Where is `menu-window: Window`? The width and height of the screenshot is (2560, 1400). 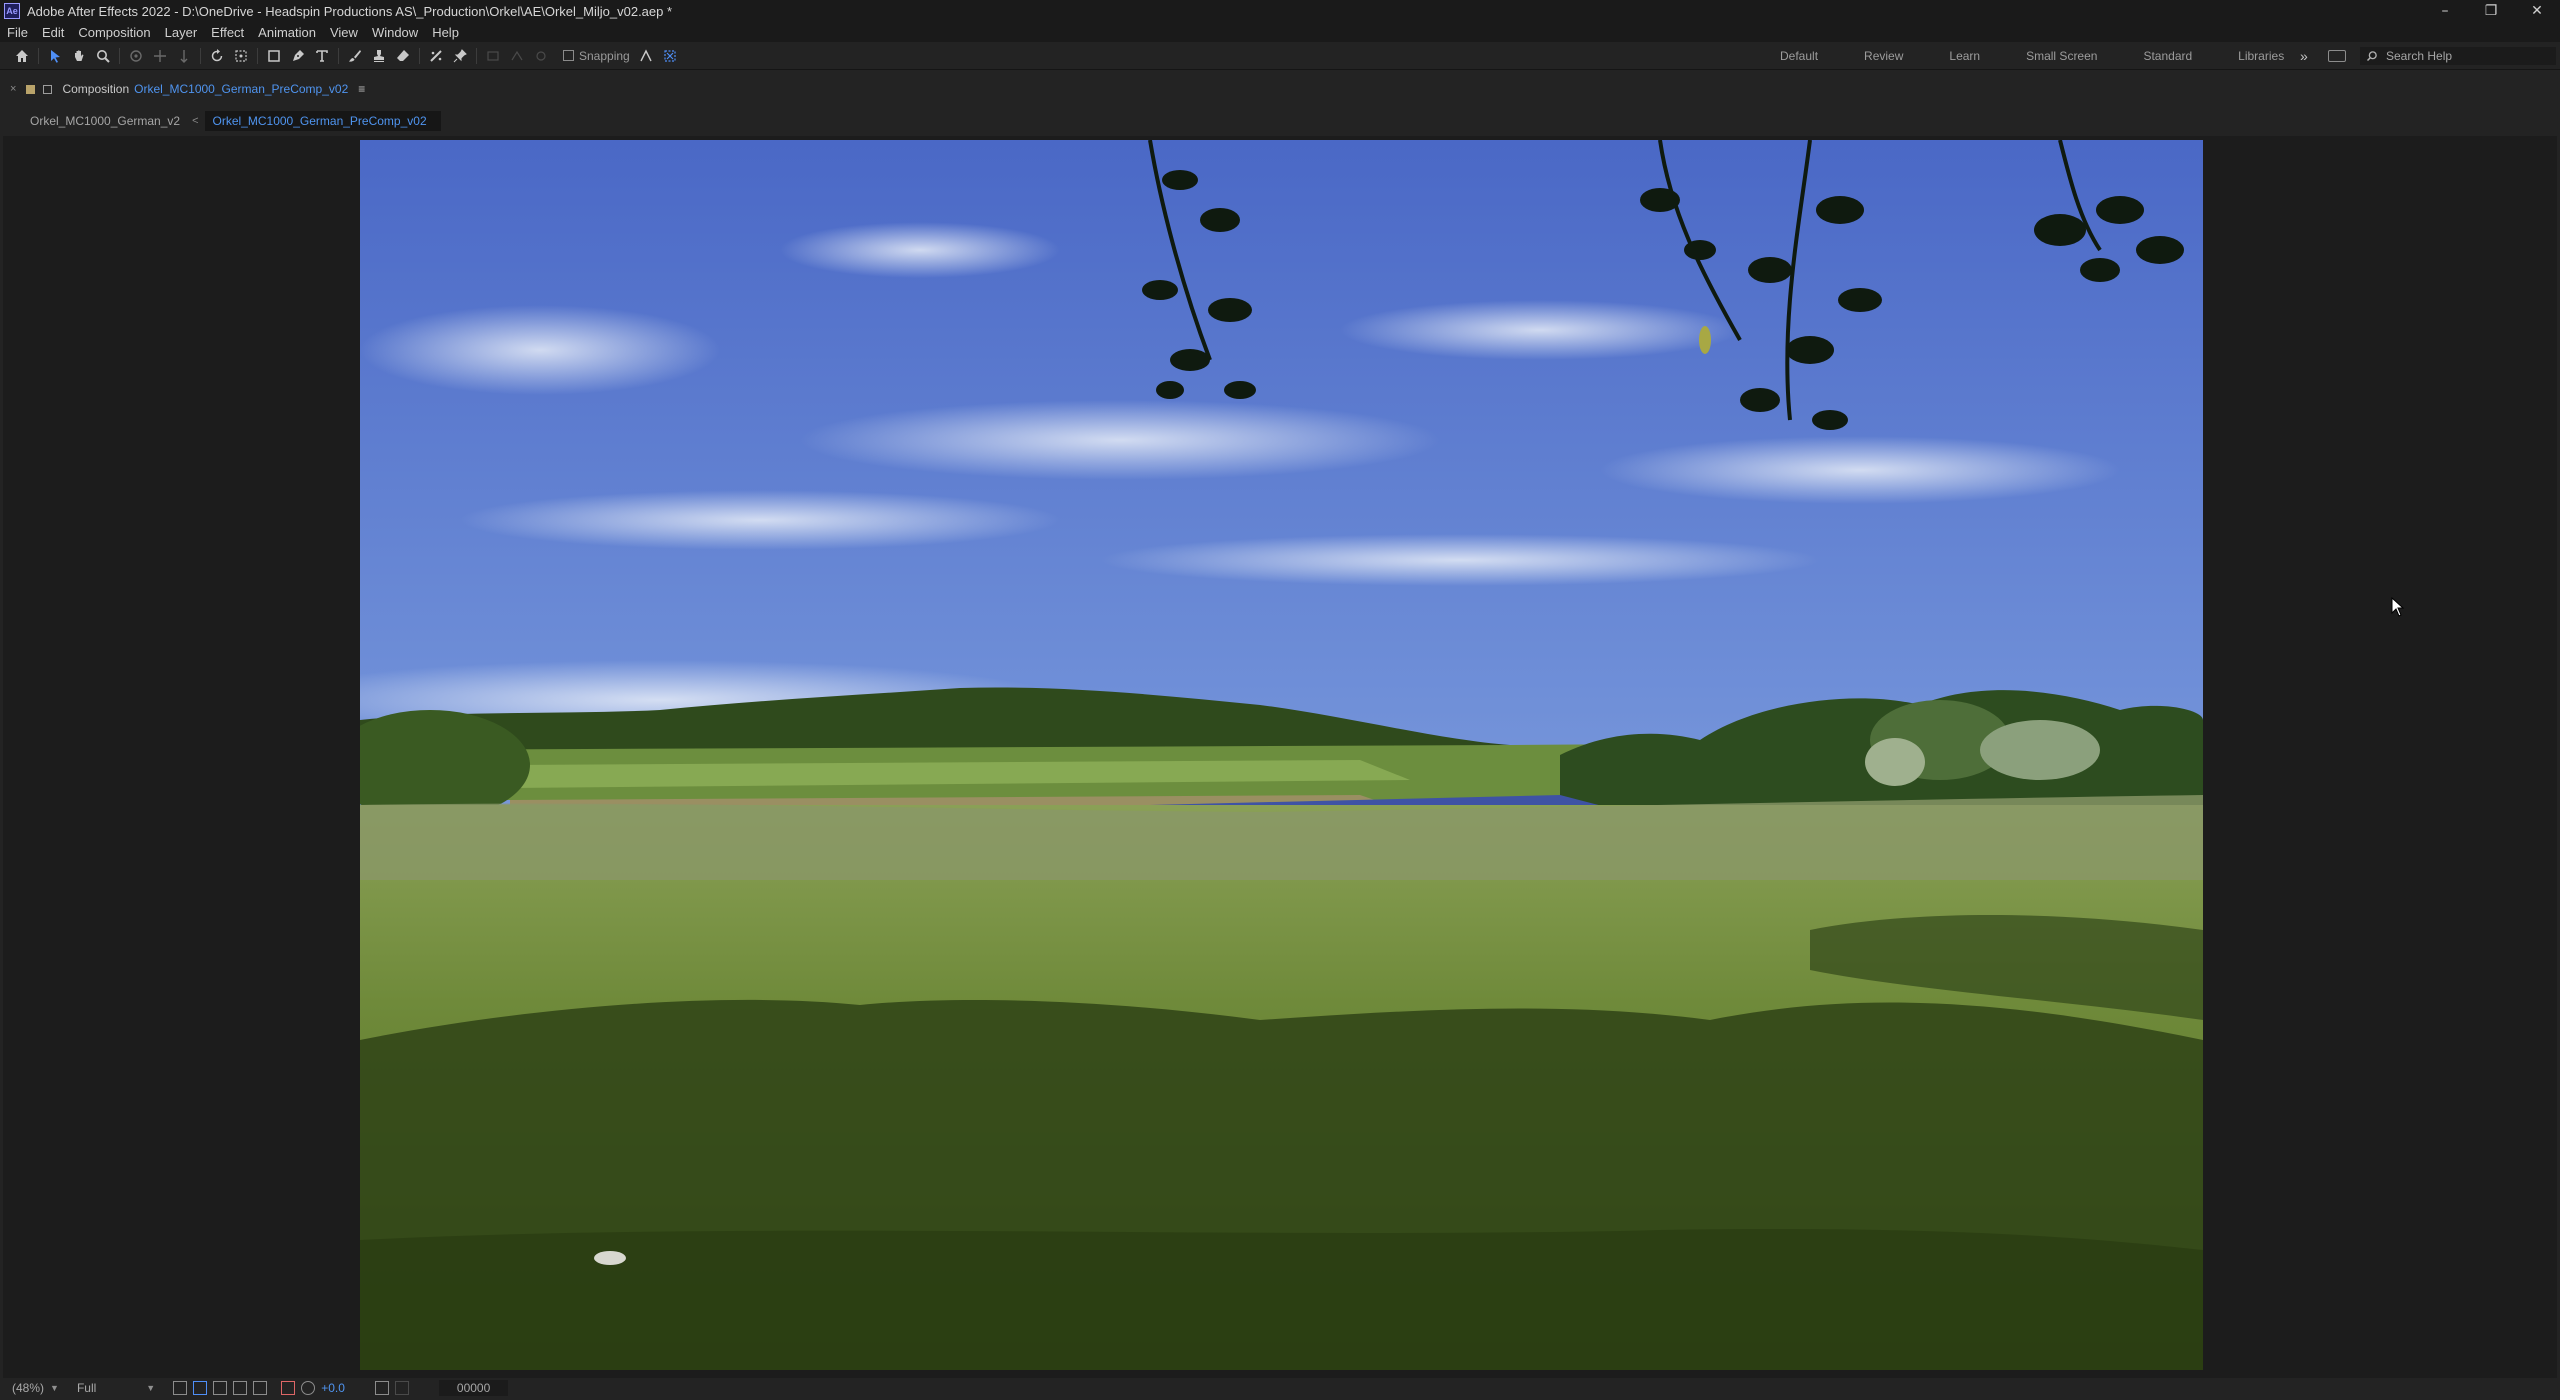
menu-window: Window is located at coordinates (395, 32).